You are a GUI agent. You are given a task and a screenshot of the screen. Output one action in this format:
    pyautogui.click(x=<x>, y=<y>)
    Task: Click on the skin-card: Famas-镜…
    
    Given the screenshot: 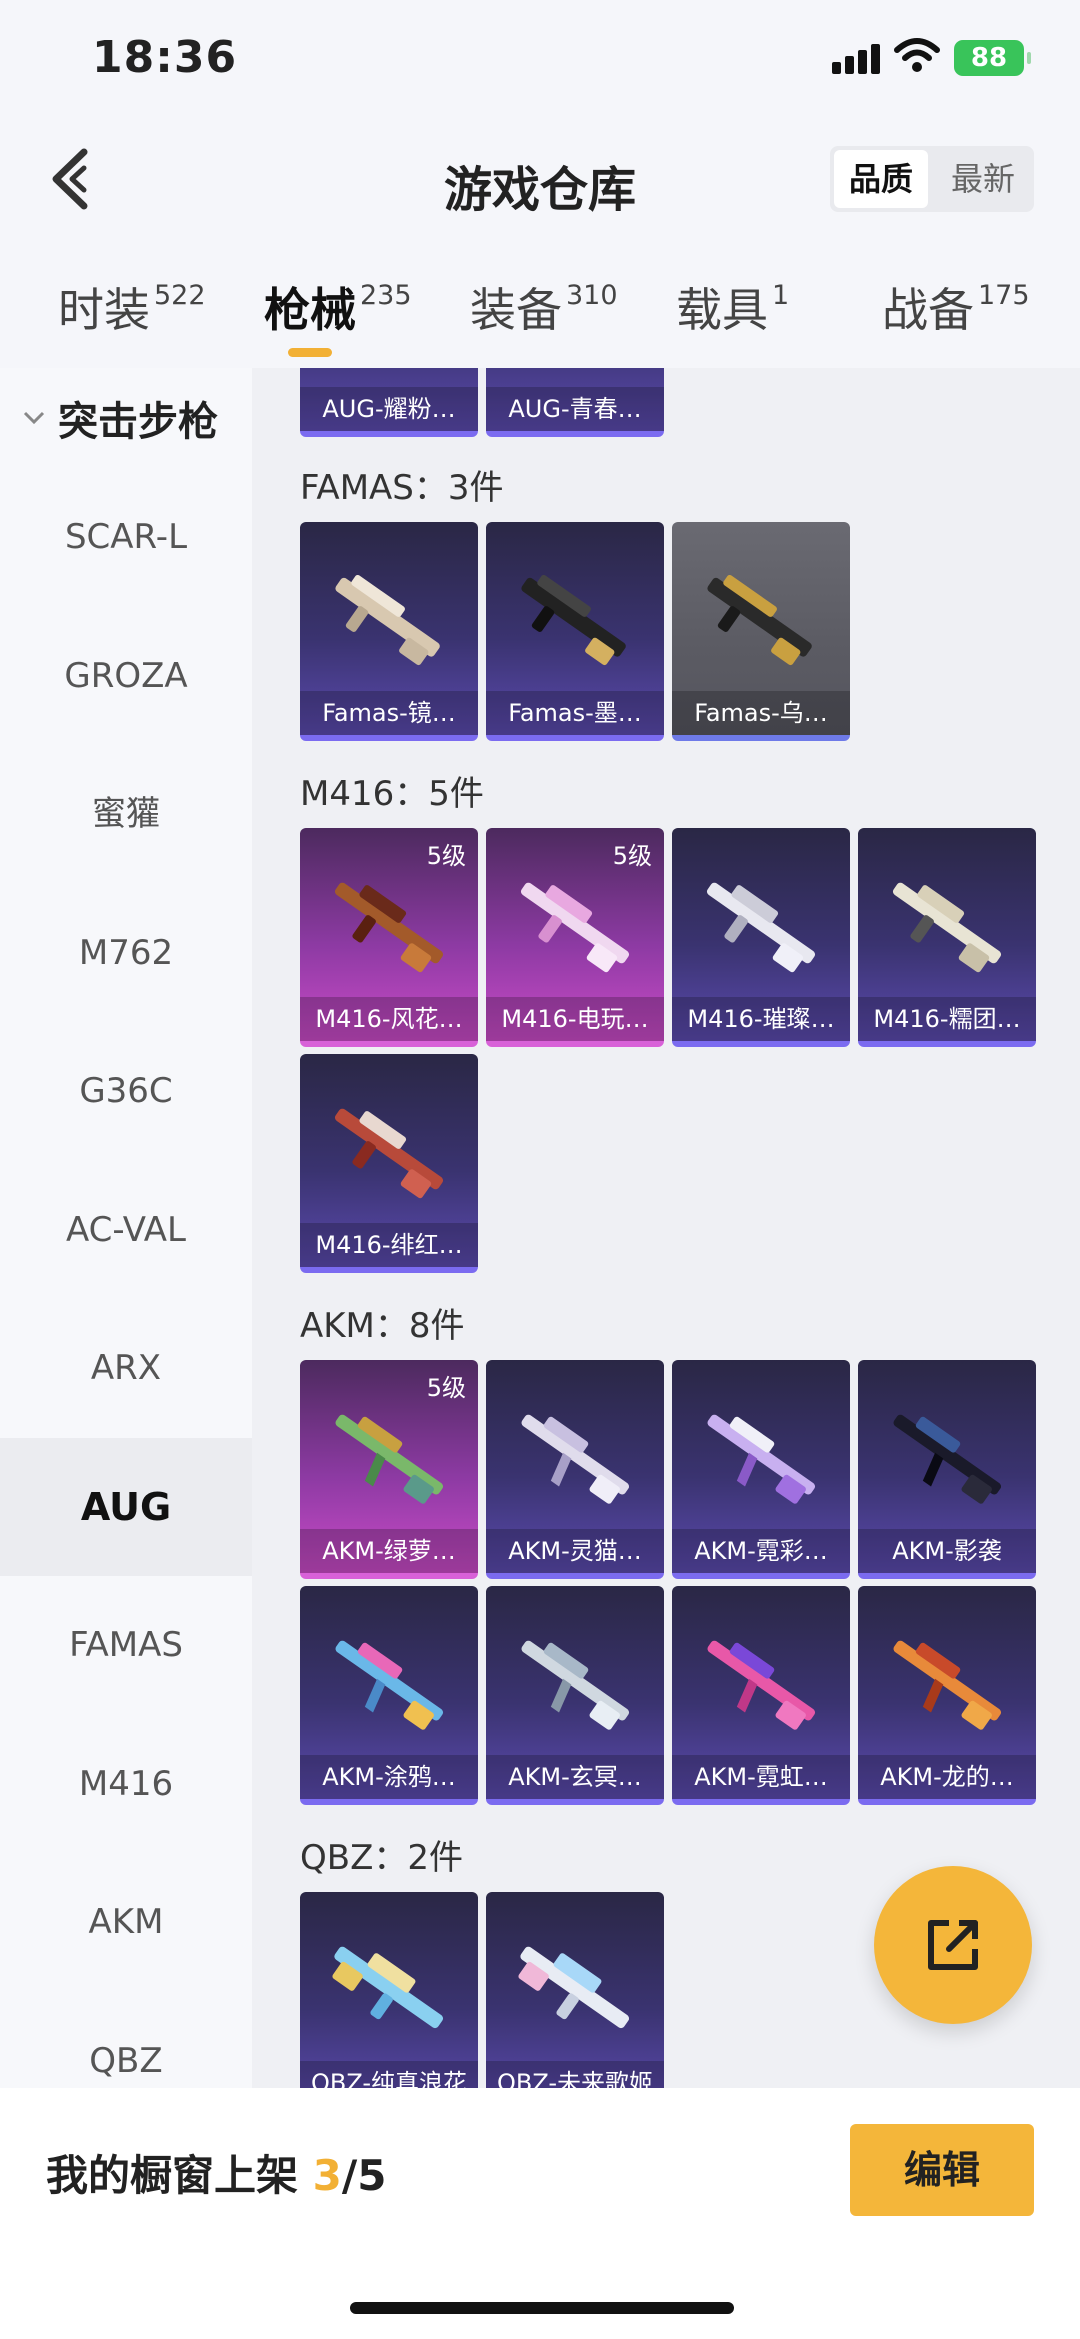 What is the action you would take?
    pyautogui.click(x=389, y=631)
    